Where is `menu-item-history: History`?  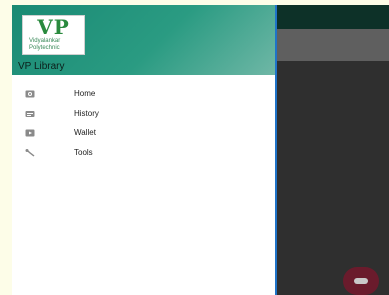
menu-item-history: History is located at coordinates (143, 115).